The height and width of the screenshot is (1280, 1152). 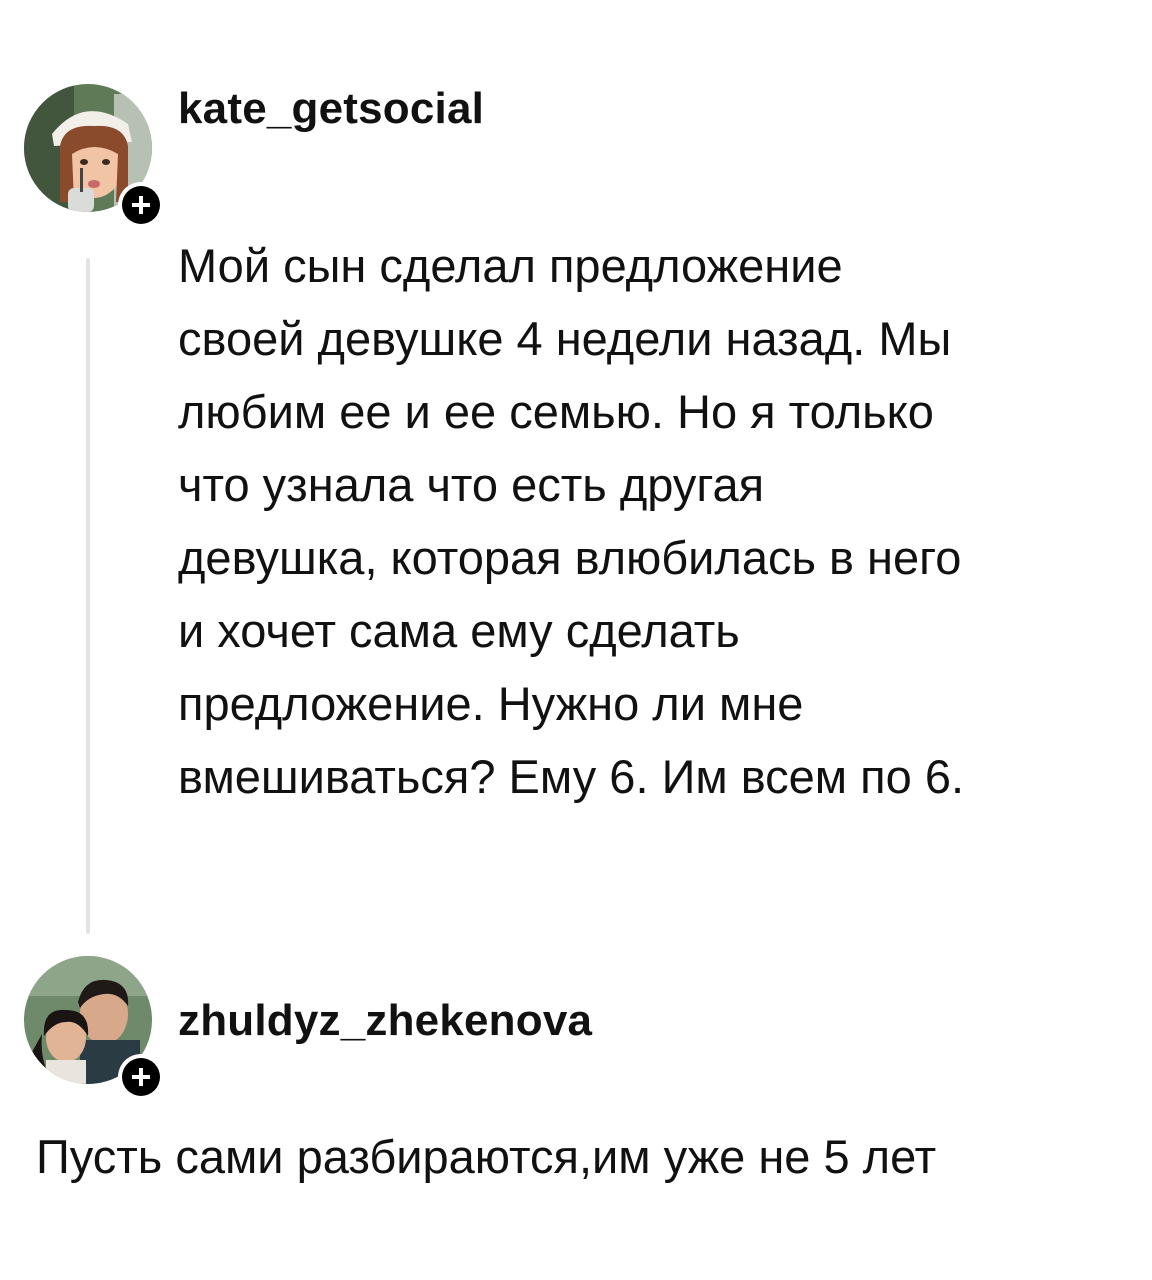 I want to click on avatar-kate, so click(x=94, y=156).